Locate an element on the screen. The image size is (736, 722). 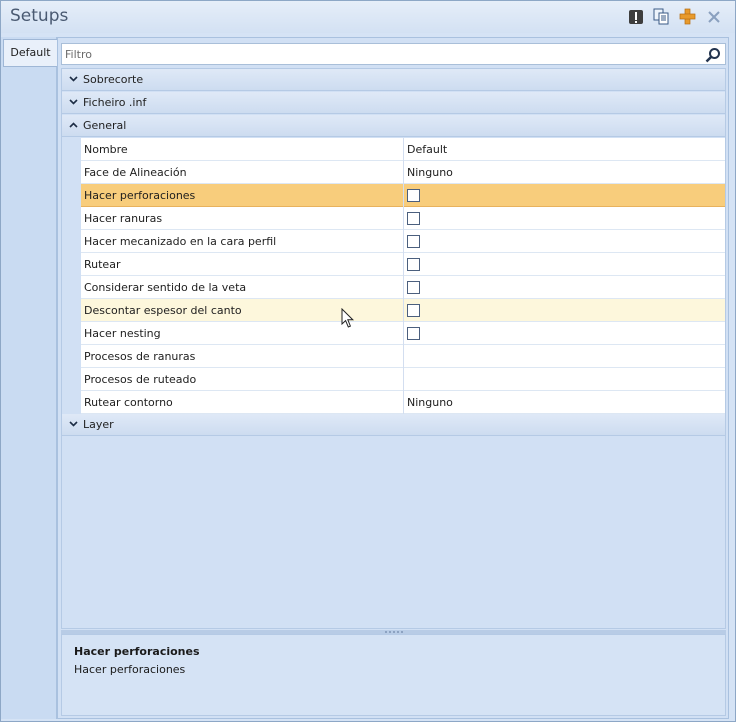
property-name: Procesos de ruteado is located at coordinates (140, 379).